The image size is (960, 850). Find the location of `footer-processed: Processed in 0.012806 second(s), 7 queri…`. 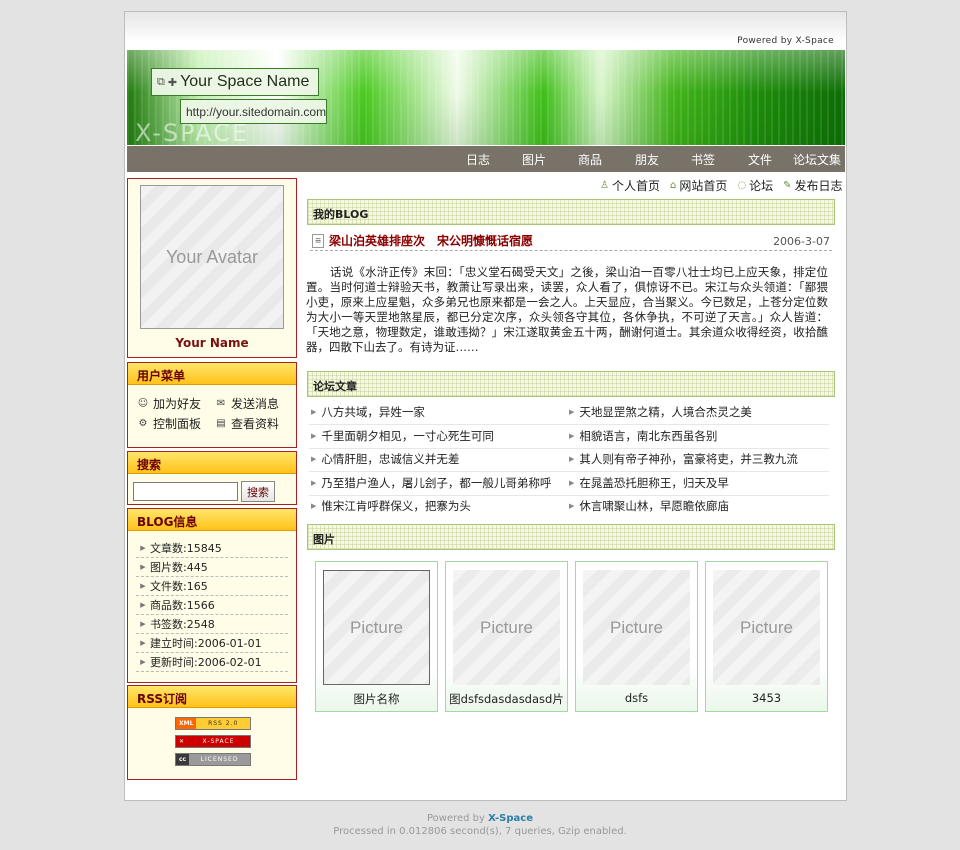

footer-processed: Processed in 0.012806 second(s), 7 queri… is located at coordinates (480, 831).